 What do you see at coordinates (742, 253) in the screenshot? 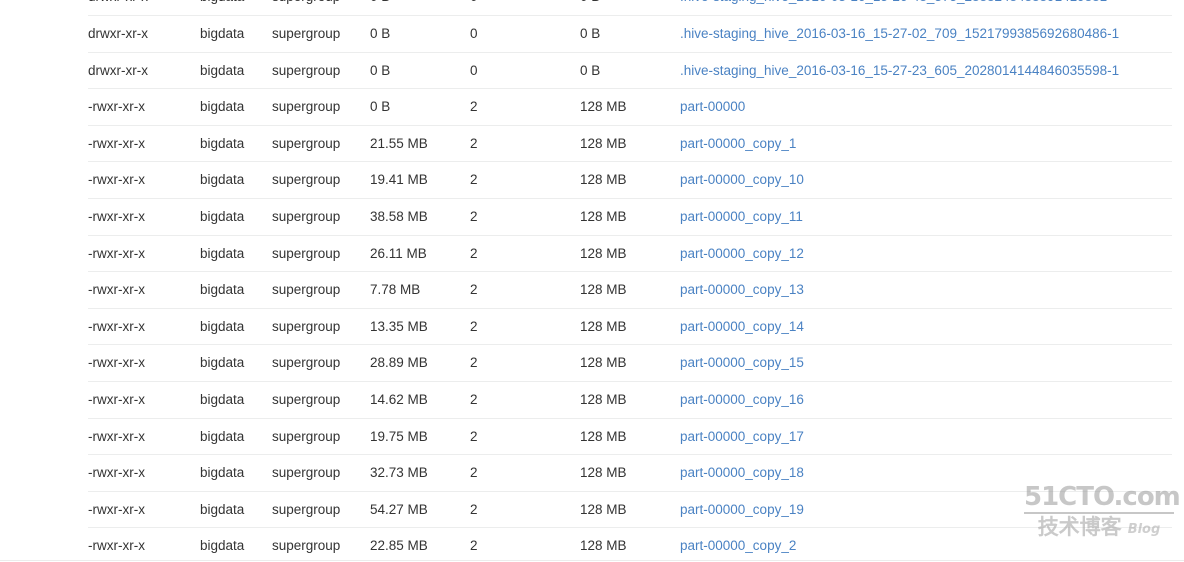
I see `file-link: part-00000_copy_12` at bounding box center [742, 253].